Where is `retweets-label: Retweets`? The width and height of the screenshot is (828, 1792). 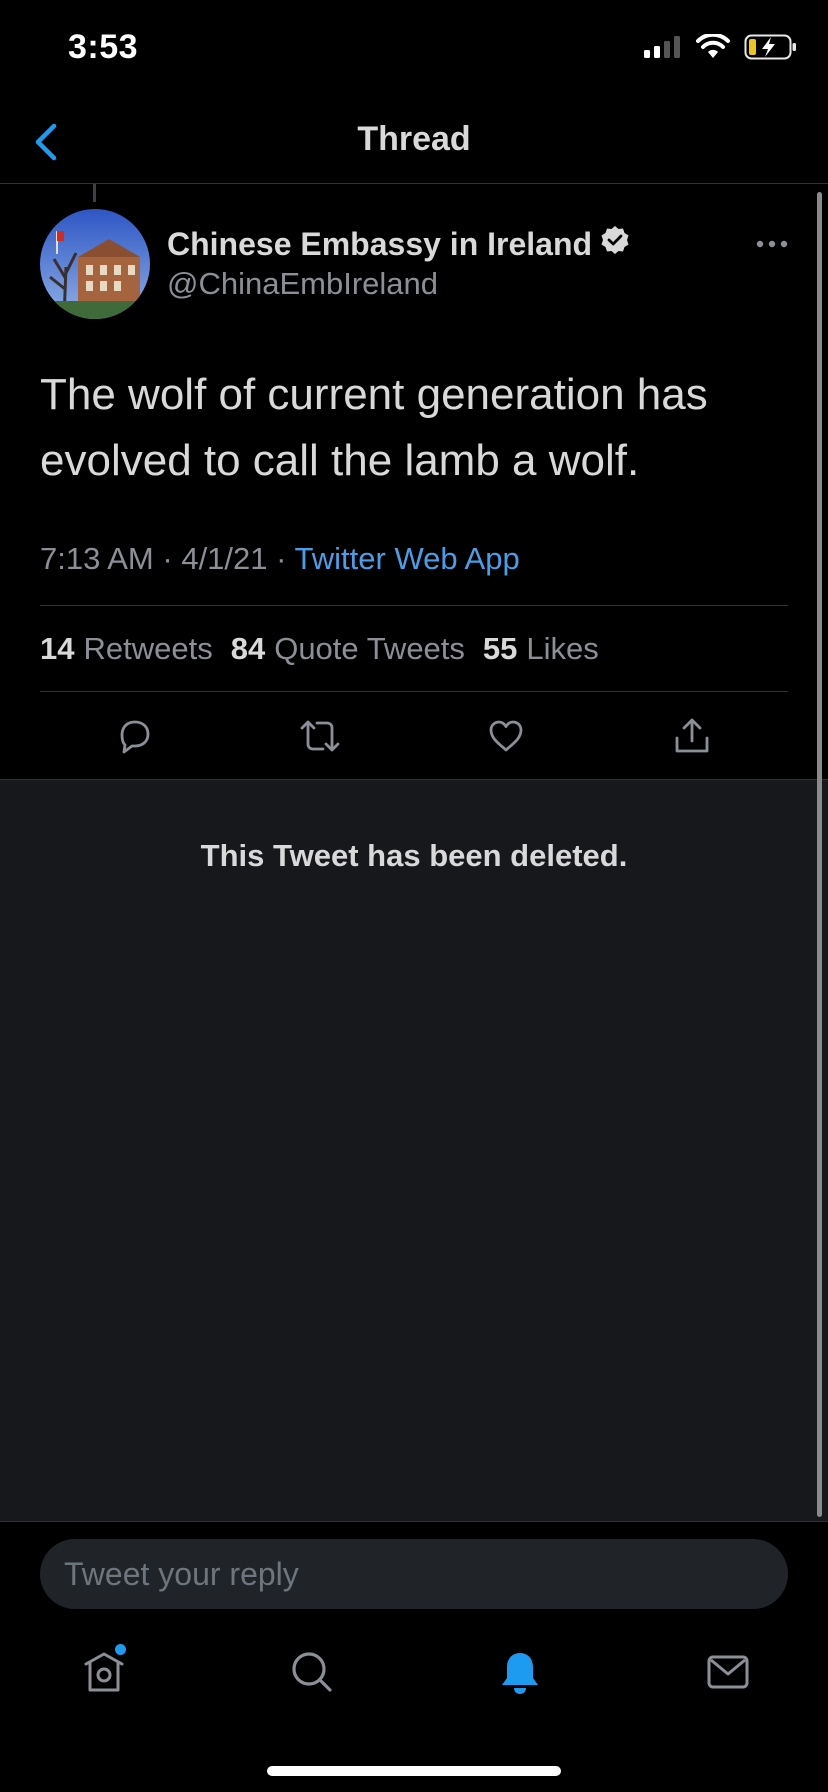 retweets-label: Retweets is located at coordinates (148, 648).